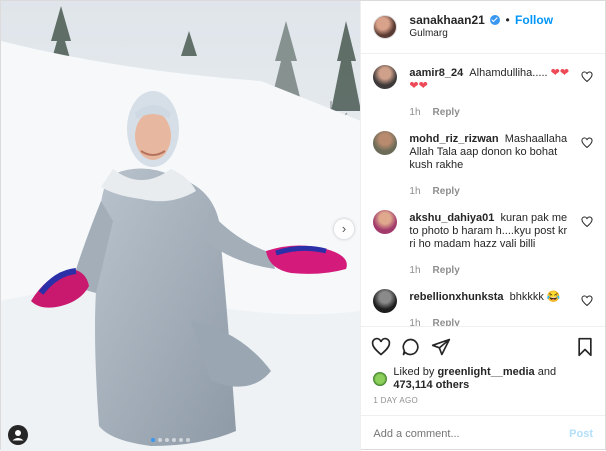 The width and height of the screenshot is (606, 451). I want to click on post-timestamp: 1 DAY AGO, so click(483, 403).